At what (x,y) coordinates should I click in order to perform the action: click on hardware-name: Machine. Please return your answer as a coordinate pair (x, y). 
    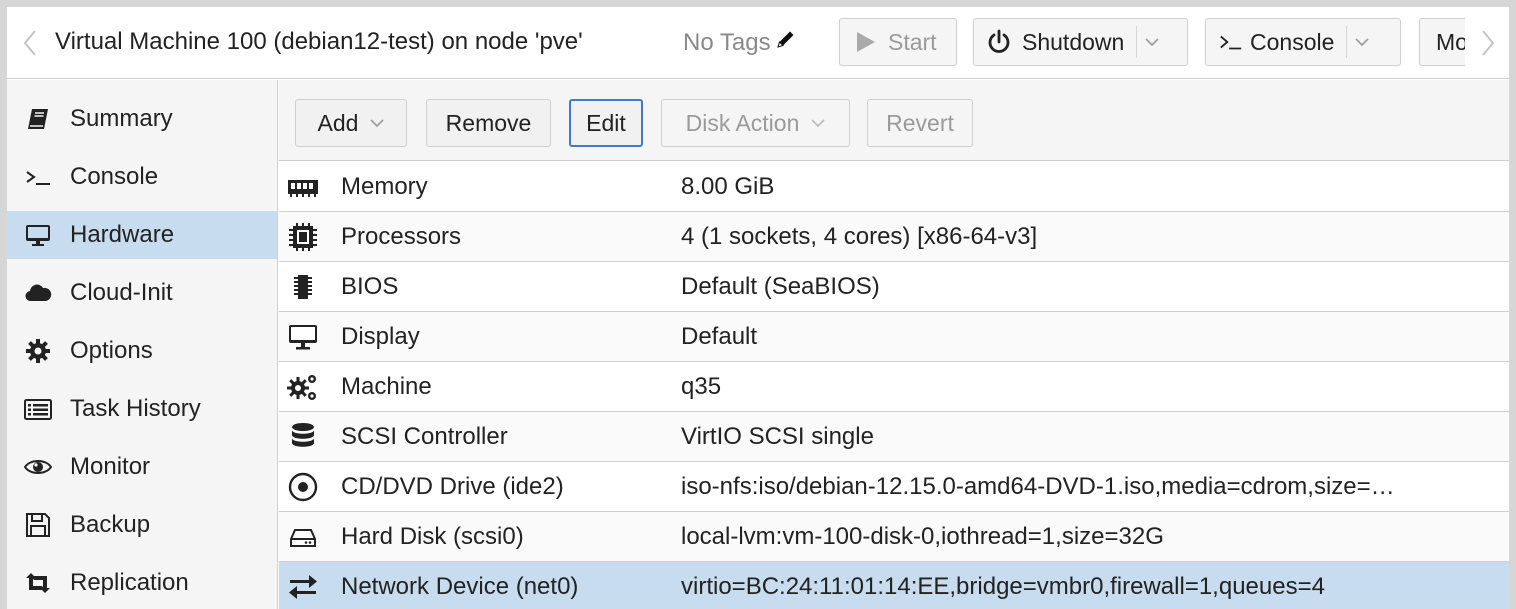
    Looking at the image, I should click on (386, 386).